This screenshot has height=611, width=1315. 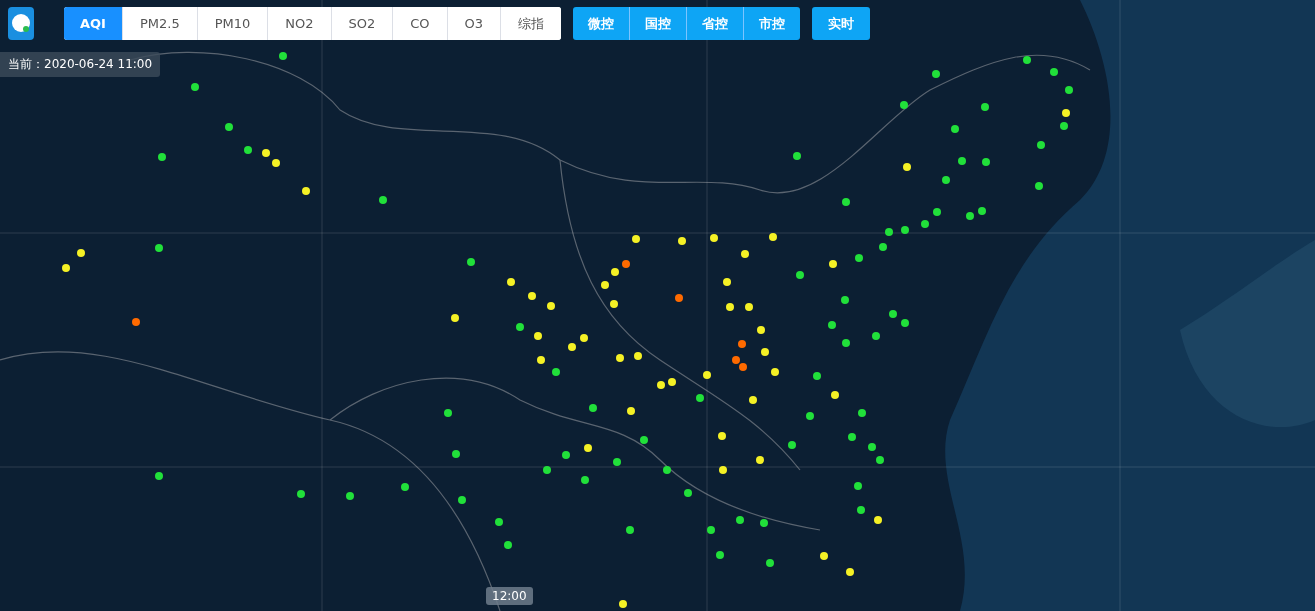 I want to click on logo-icon, so click(x=21, y=23).